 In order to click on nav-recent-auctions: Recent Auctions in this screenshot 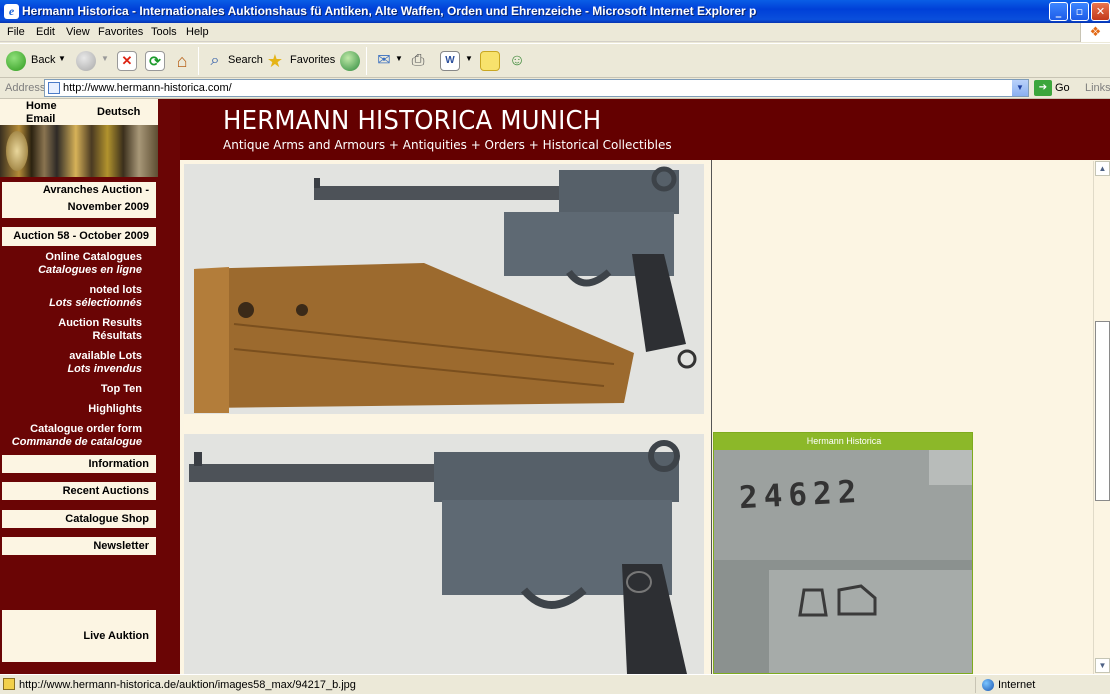, I will do `click(79, 491)`.